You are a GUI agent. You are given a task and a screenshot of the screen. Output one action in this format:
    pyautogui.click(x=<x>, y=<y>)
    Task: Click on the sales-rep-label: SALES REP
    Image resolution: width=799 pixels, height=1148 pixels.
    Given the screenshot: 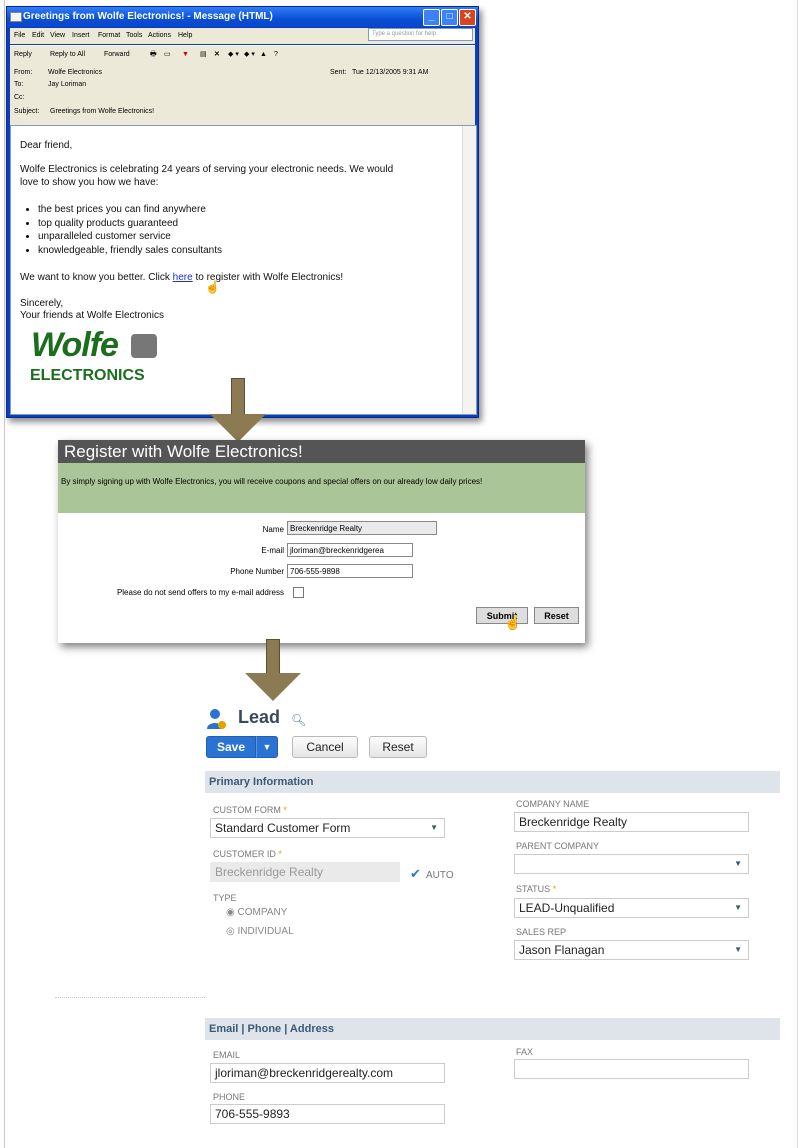 What is the action you would take?
    pyautogui.click(x=541, y=932)
    